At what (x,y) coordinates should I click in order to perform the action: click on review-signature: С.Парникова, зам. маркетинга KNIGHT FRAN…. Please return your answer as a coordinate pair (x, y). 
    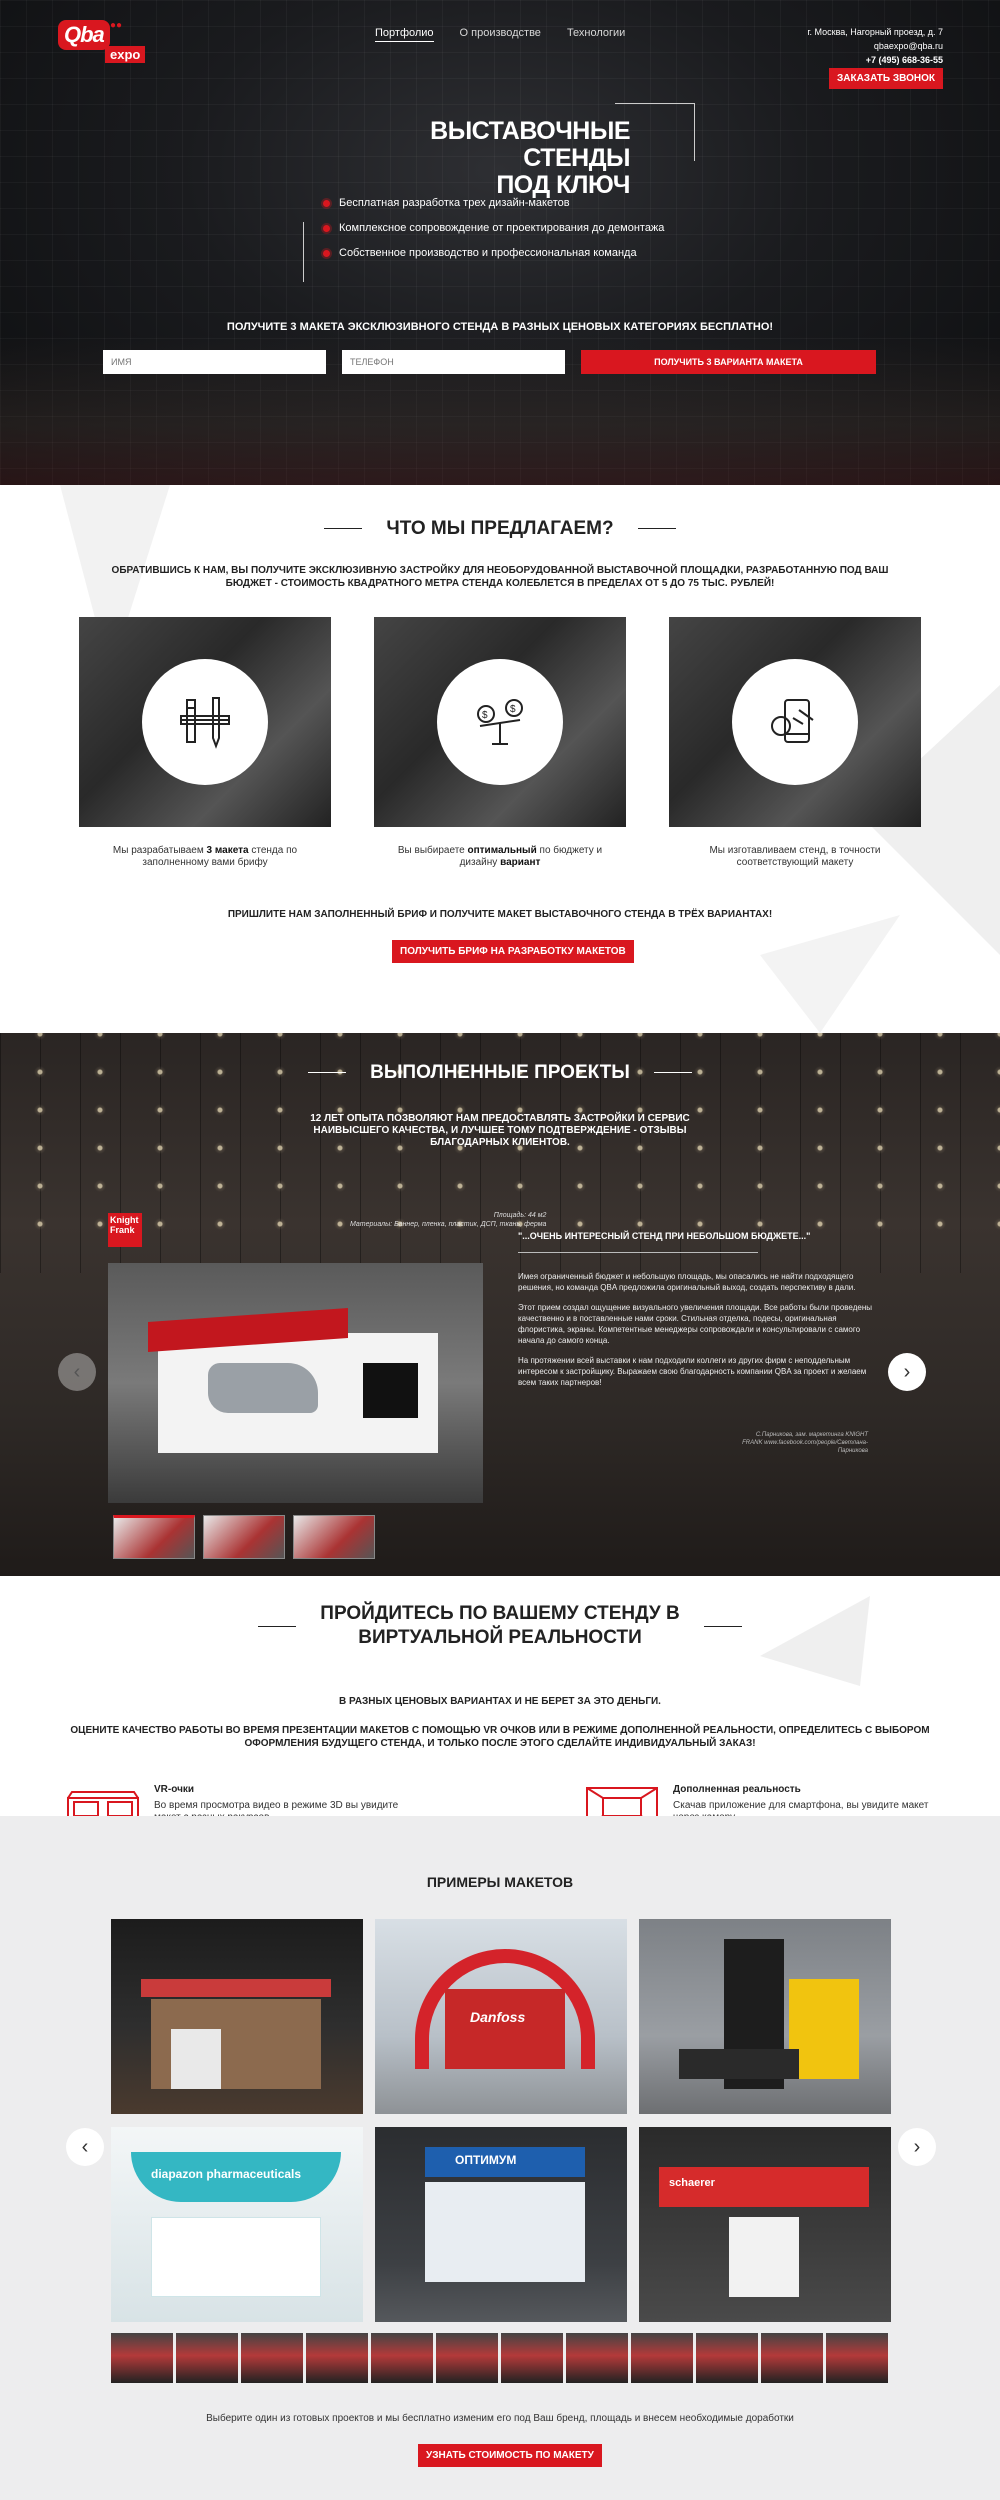
    Looking at the image, I should click on (805, 1443).